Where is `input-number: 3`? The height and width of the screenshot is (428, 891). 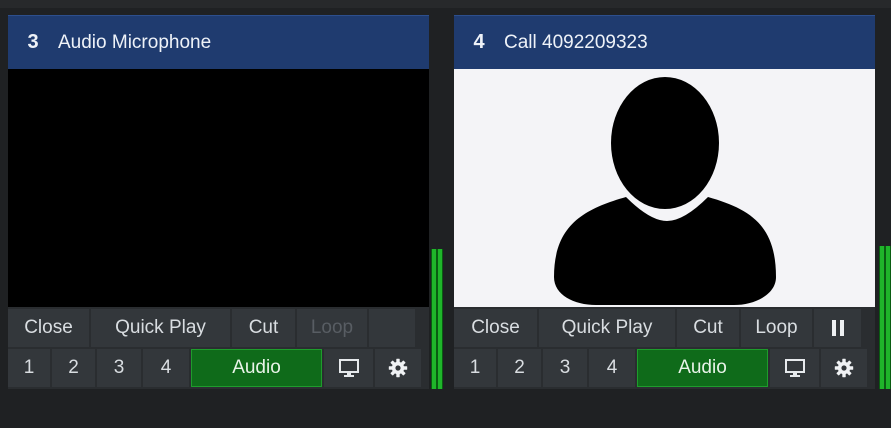 input-number: 3 is located at coordinates (33, 42).